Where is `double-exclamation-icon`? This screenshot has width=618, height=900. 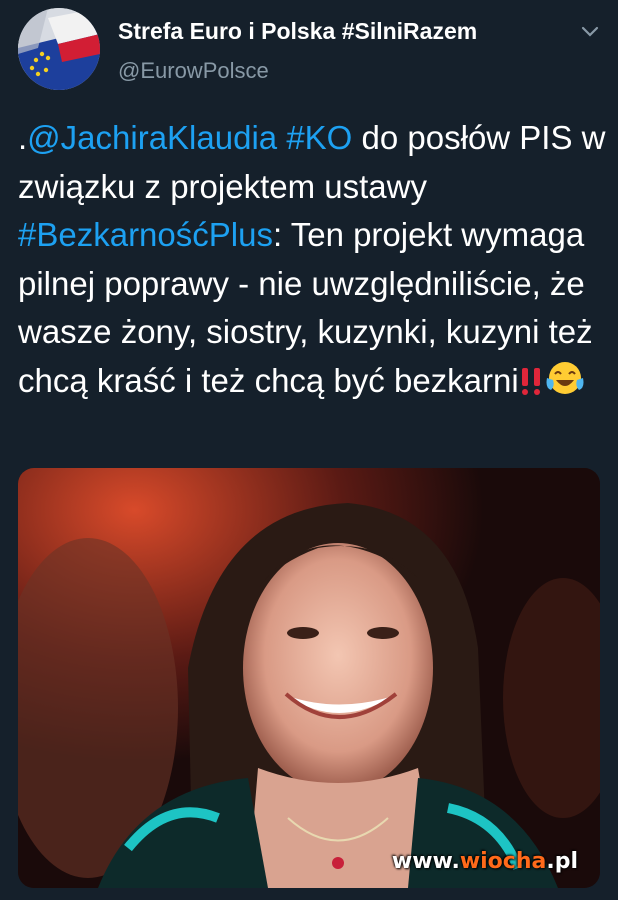
double-exclamation-icon is located at coordinates (532, 385).